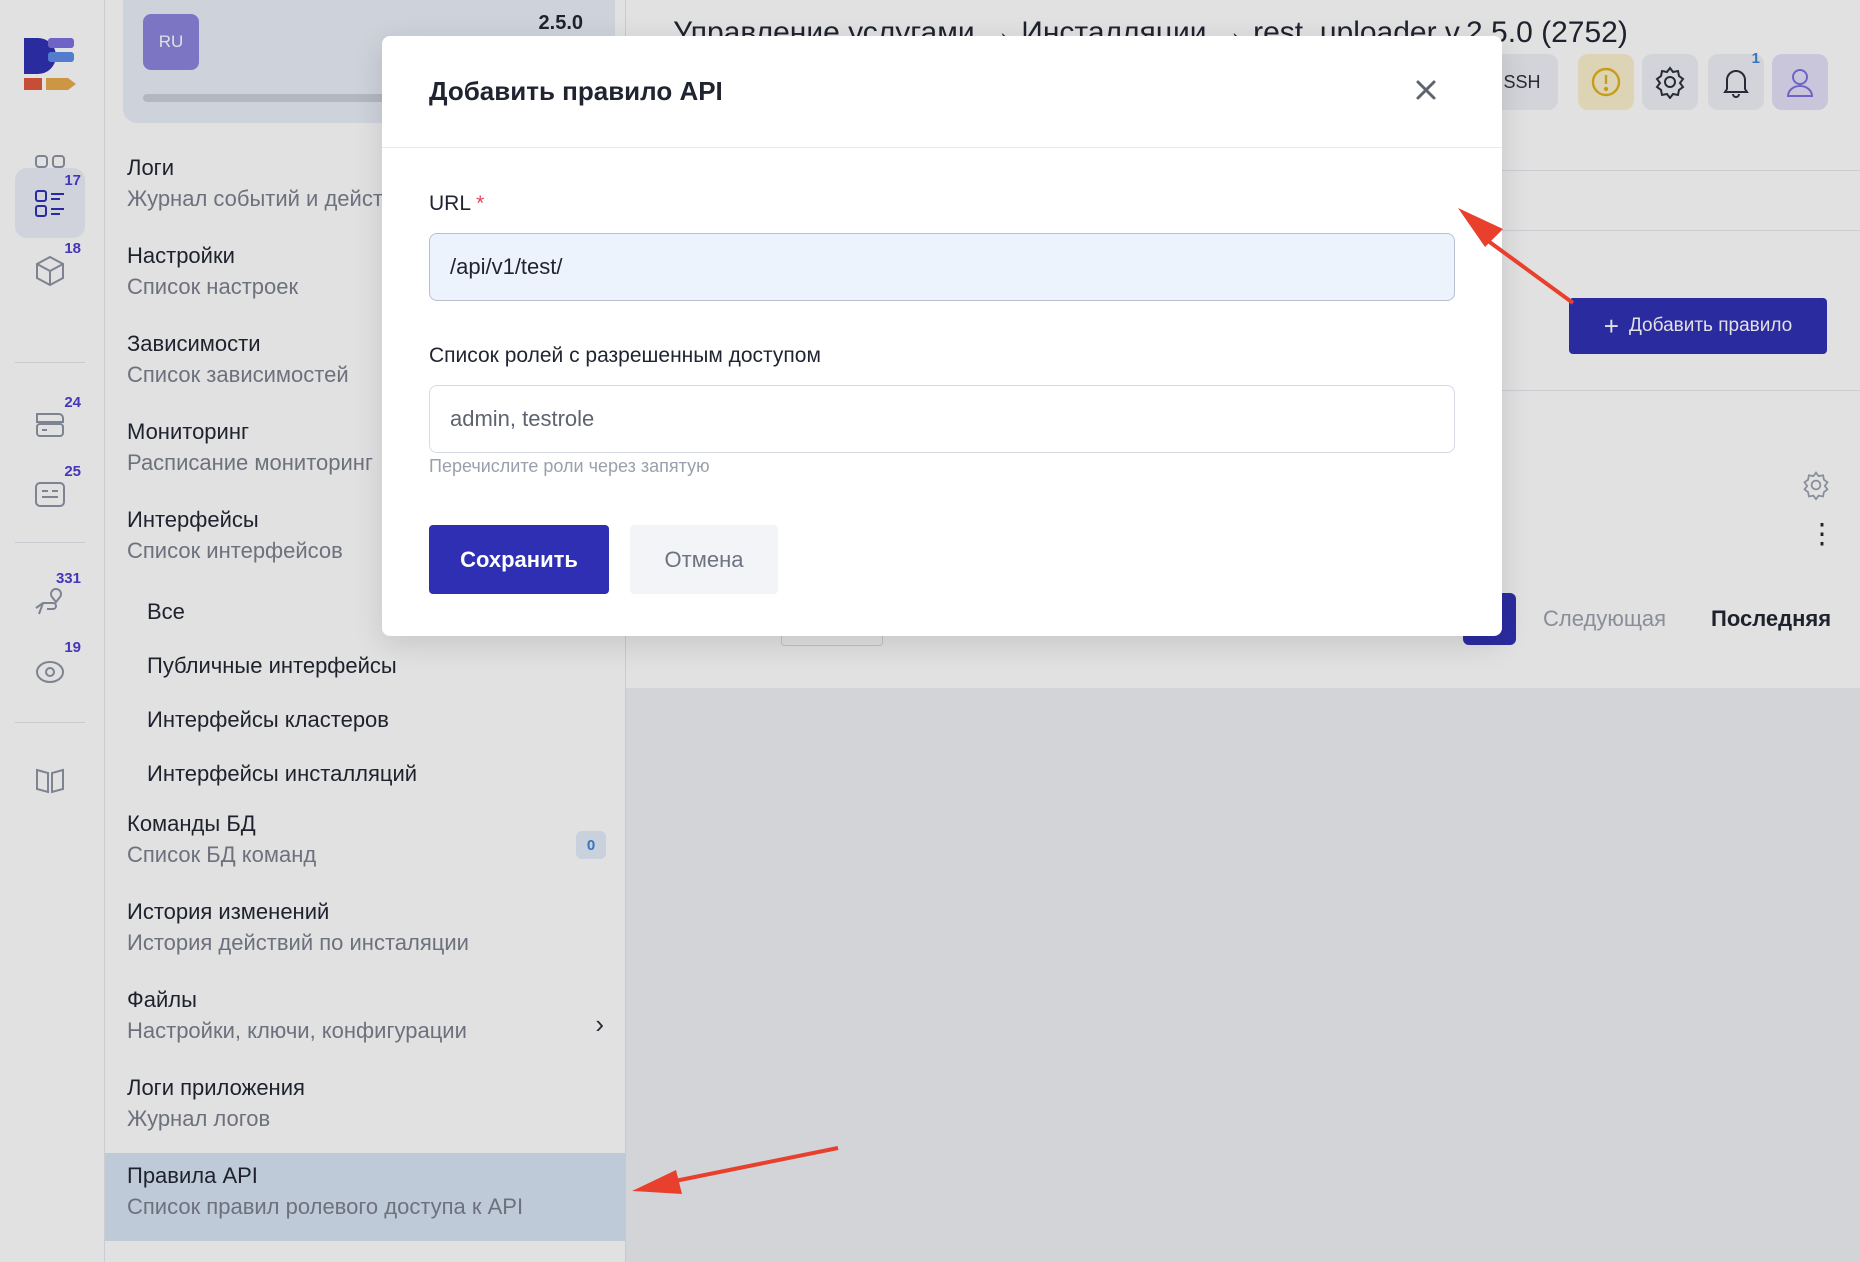 The height and width of the screenshot is (1262, 1860). What do you see at coordinates (942, 419) in the screenshot?
I see `roles-input` at bounding box center [942, 419].